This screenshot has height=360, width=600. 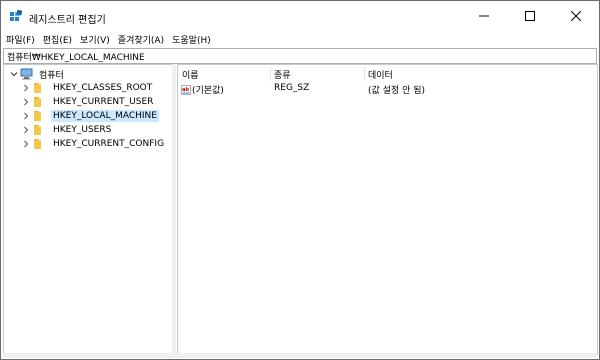 I want to click on tree-label-hkey-local-machine: HKEY_LOCAL_MACHINE, so click(x=105, y=116).